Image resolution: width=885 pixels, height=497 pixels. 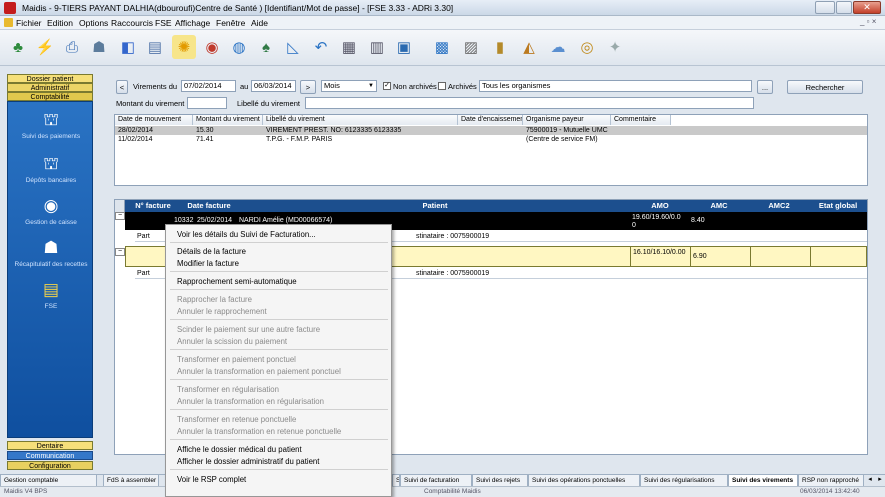 What do you see at coordinates (825, 87) in the screenshot?
I see `rechercher-button: Rechercher` at bounding box center [825, 87].